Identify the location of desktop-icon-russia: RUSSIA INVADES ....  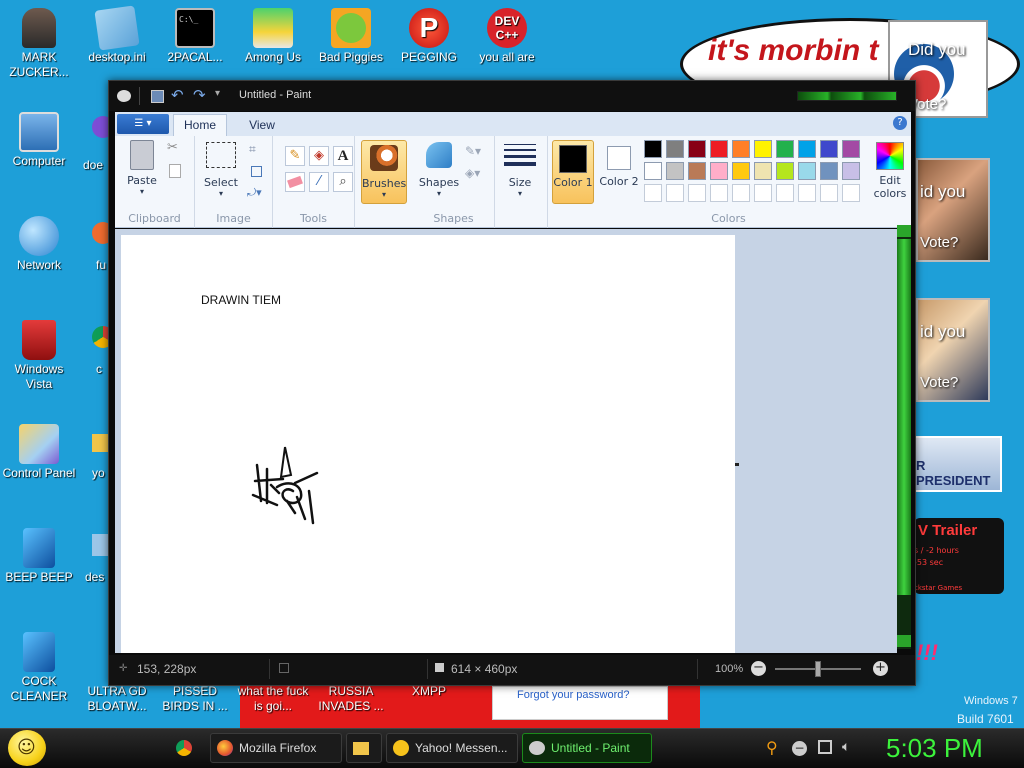
(351, 699).